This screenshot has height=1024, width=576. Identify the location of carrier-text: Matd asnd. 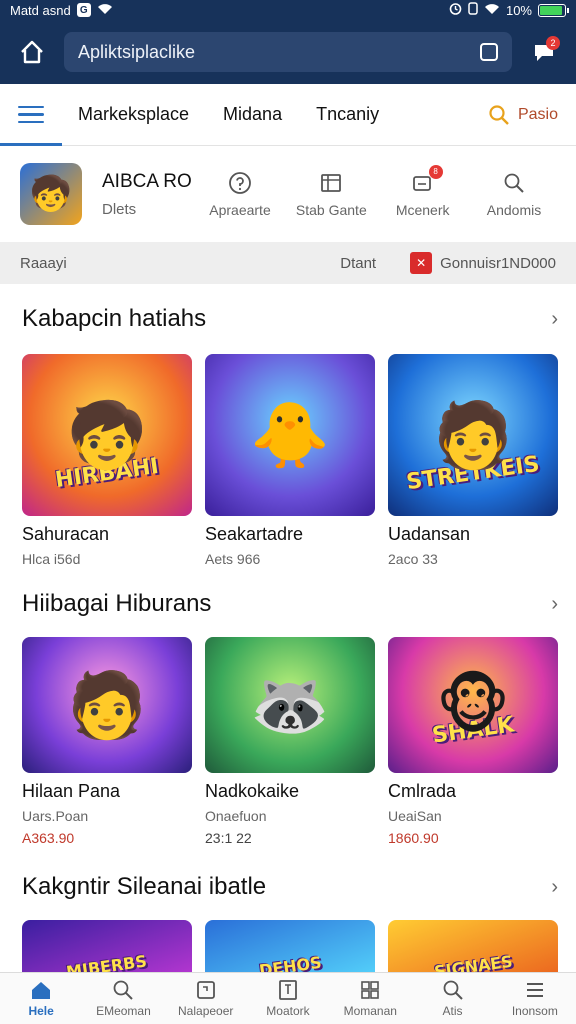
(40, 10).